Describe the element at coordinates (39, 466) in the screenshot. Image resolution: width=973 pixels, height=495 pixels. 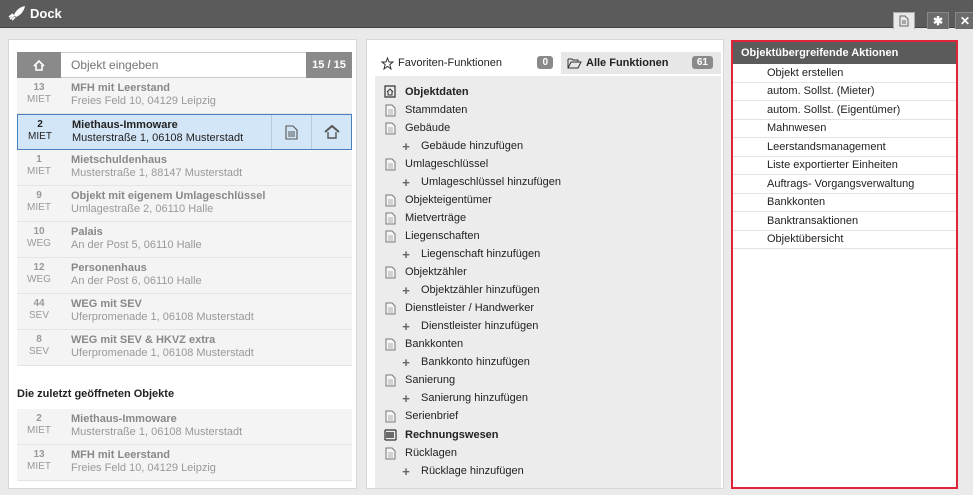
I see `object-type: MIET` at that location.